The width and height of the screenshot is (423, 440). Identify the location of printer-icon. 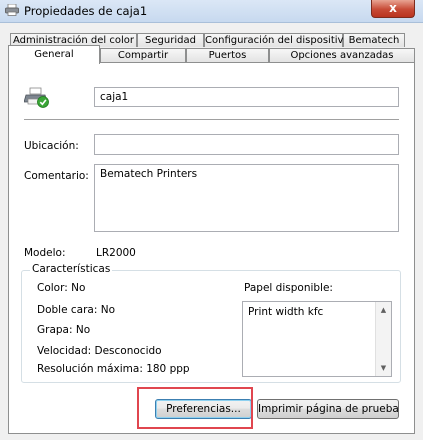
(12, 10).